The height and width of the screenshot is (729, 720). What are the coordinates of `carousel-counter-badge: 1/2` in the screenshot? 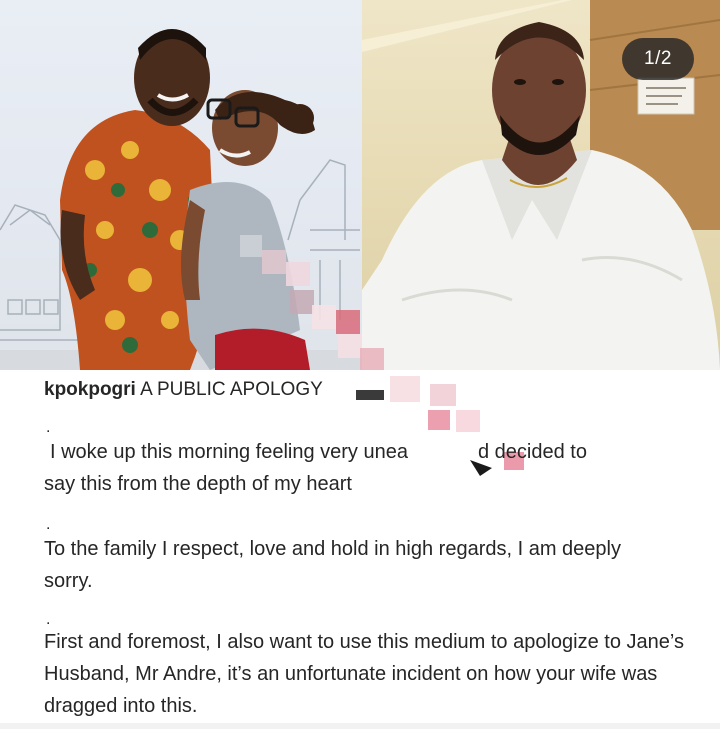 It's located at (658, 59).